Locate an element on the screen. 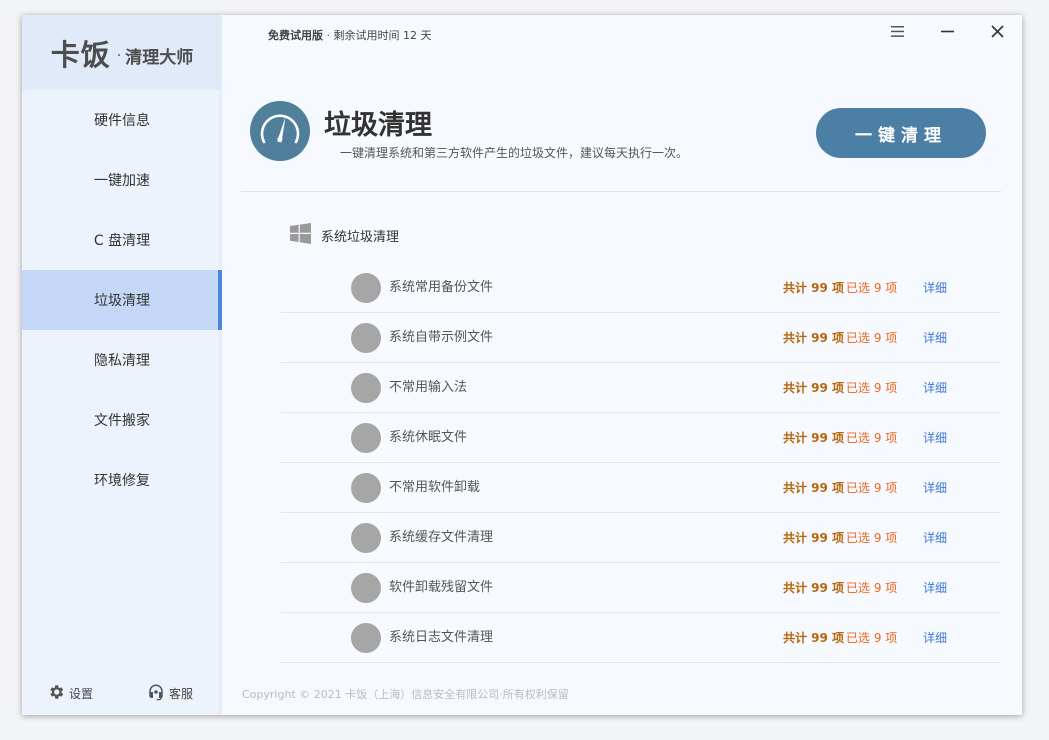 The image size is (1049, 740). service-label: 客服 is located at coordinates (181, 693).